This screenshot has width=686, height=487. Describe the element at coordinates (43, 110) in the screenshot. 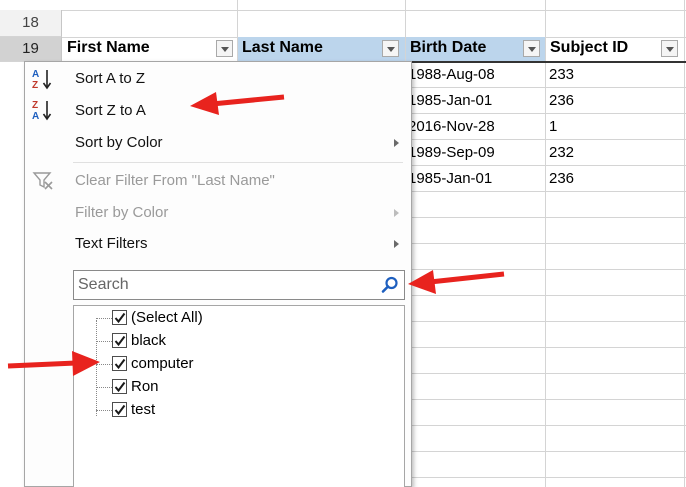

I see `sort-descending-icon: Z A` at that location.